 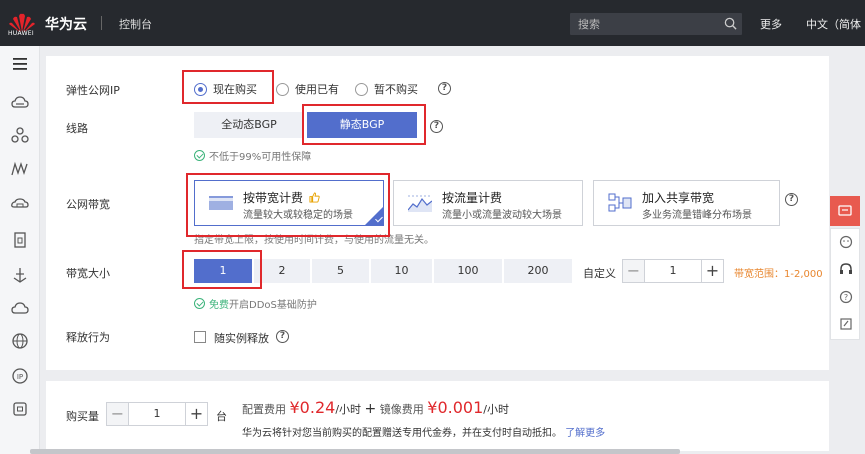 What do you see at coordinates (317, 89) in the screenshot?
I see `radio-label: 使用已有` at bounding box center [317, 89].